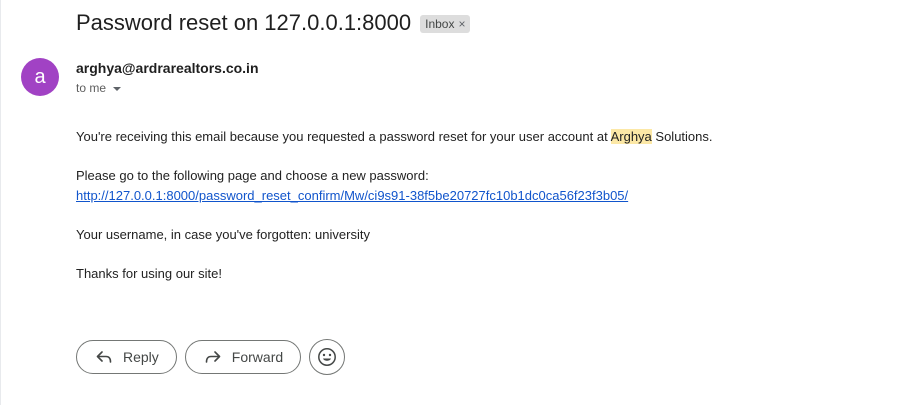 The image size is (911, 405). Describe the element at coordinates (461, 24) in the screenshot. I see `remove-label-icon: ×` at that location.